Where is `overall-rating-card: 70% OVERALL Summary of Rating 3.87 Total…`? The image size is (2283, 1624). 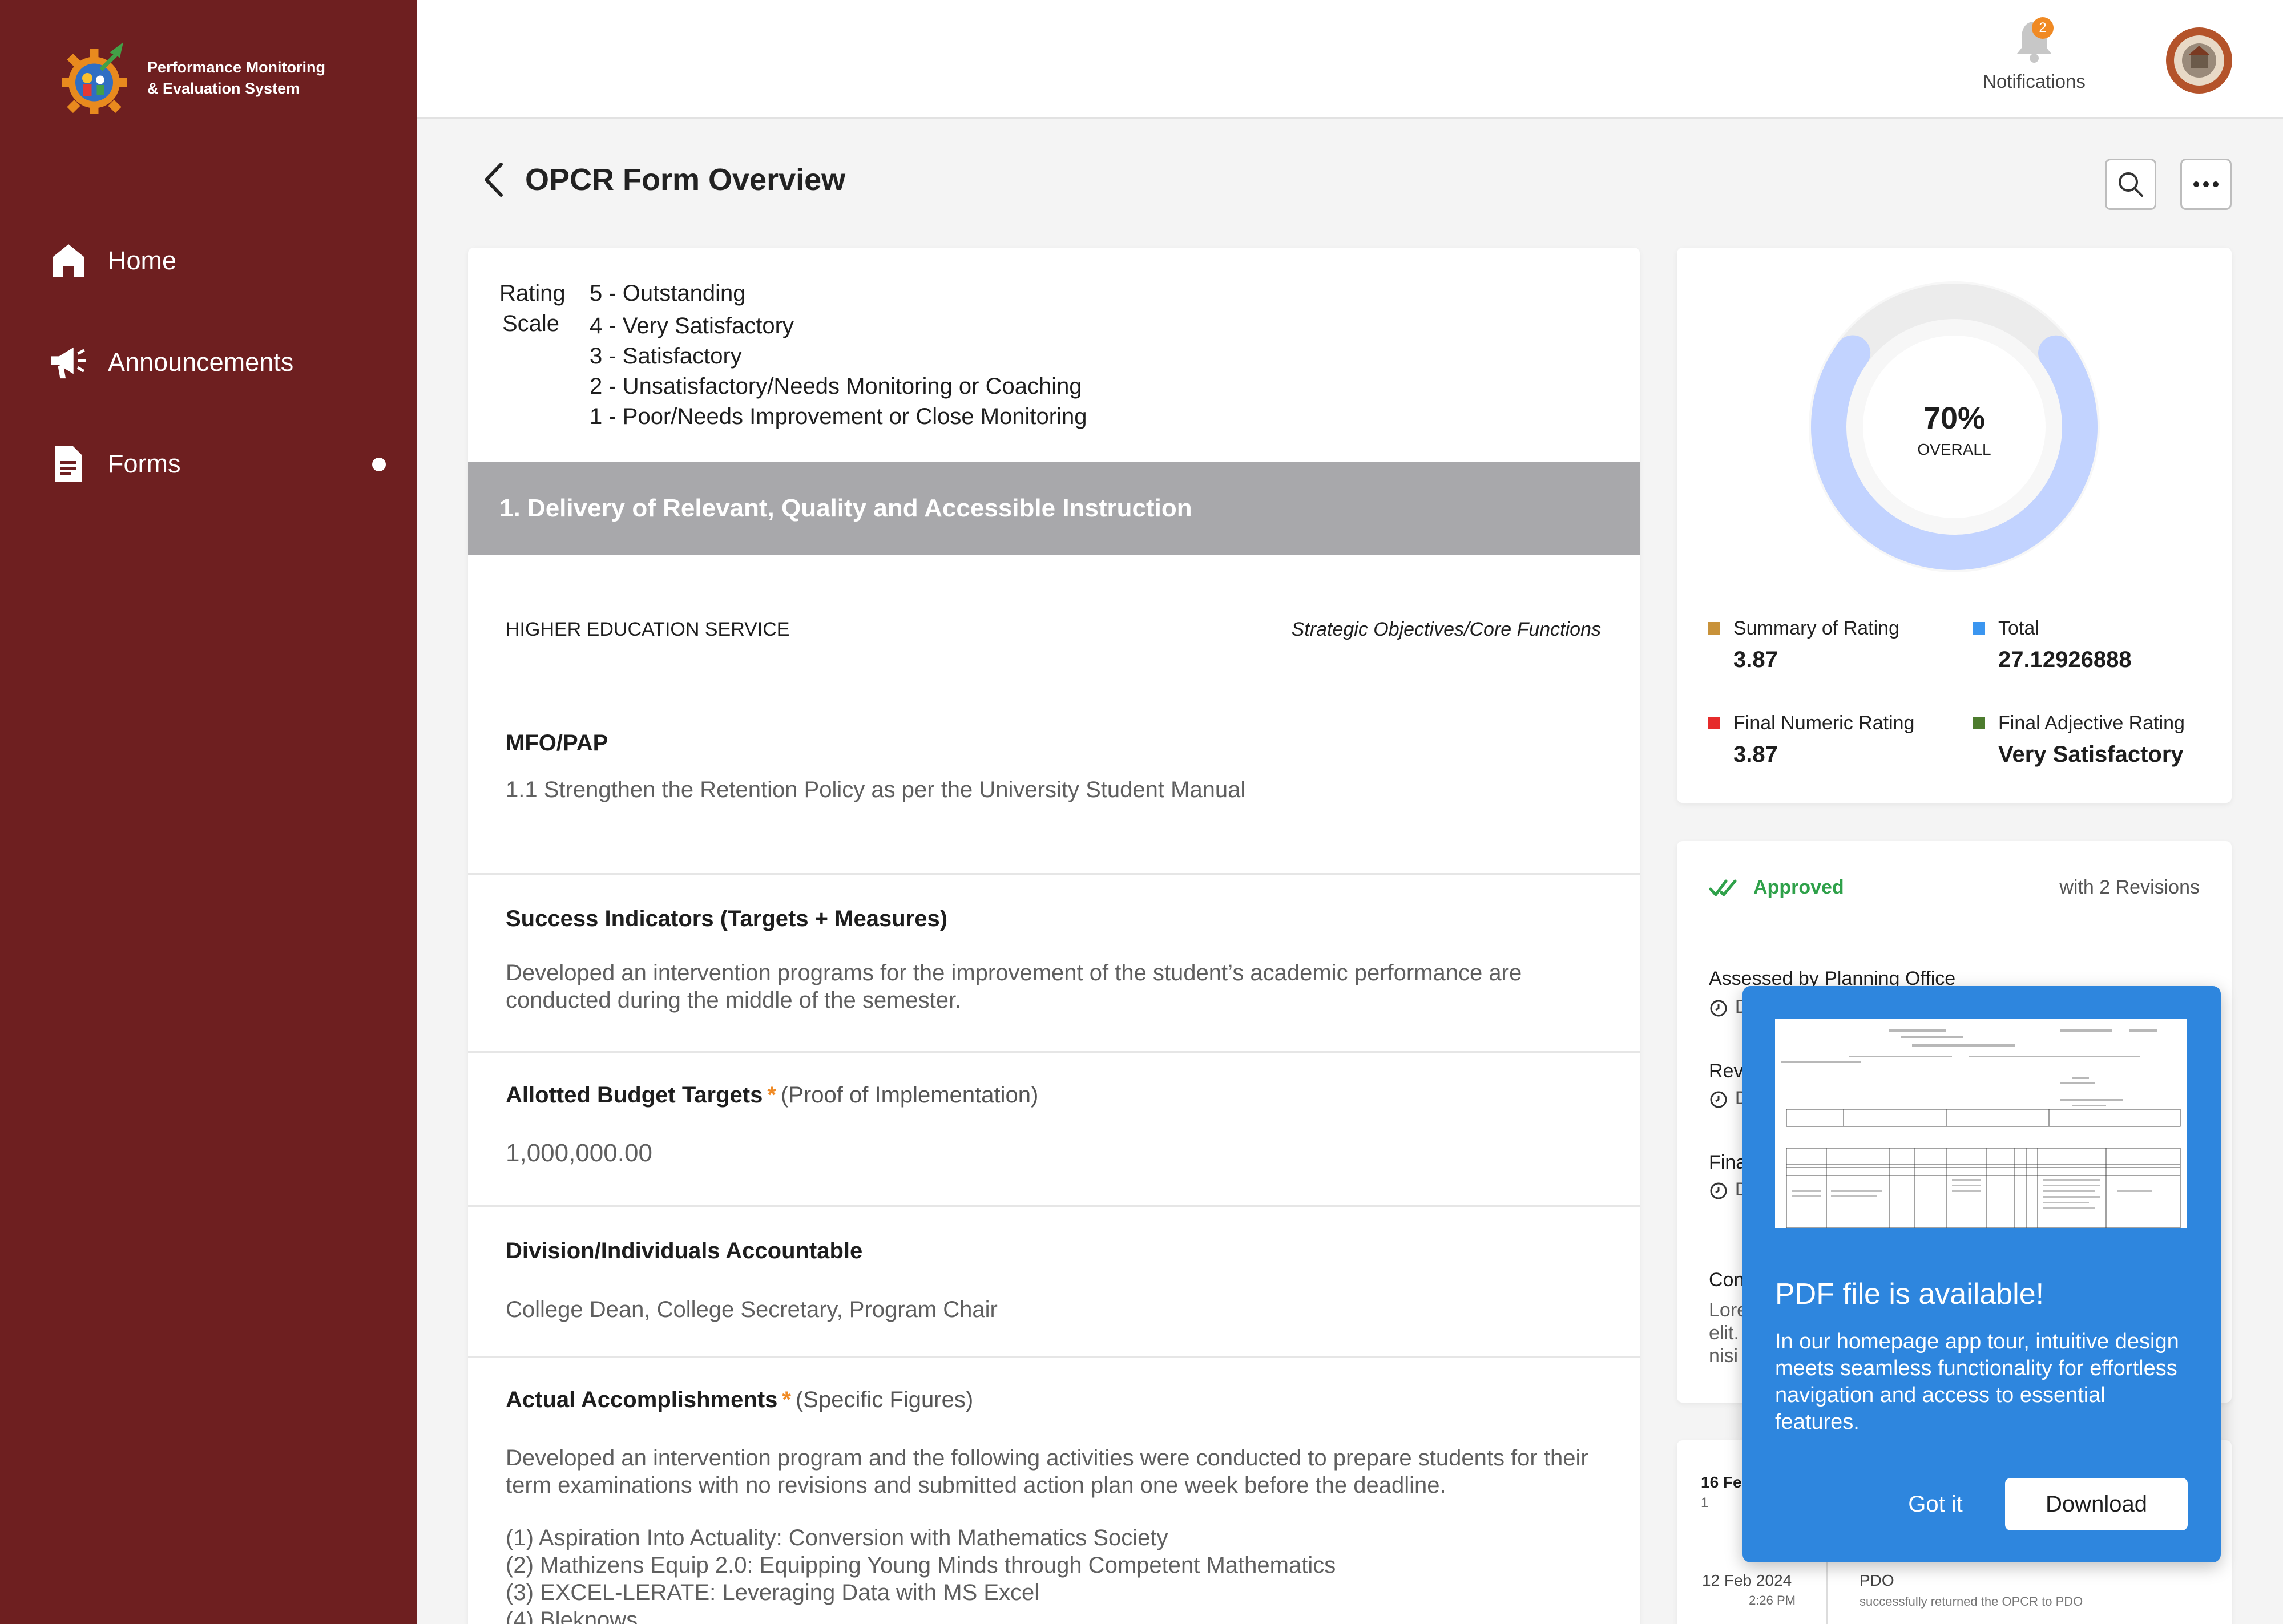 overall-rating-card: 70% OVERALL Summary of Rating 3.87 Total… is located at coordinates (1954, 525).